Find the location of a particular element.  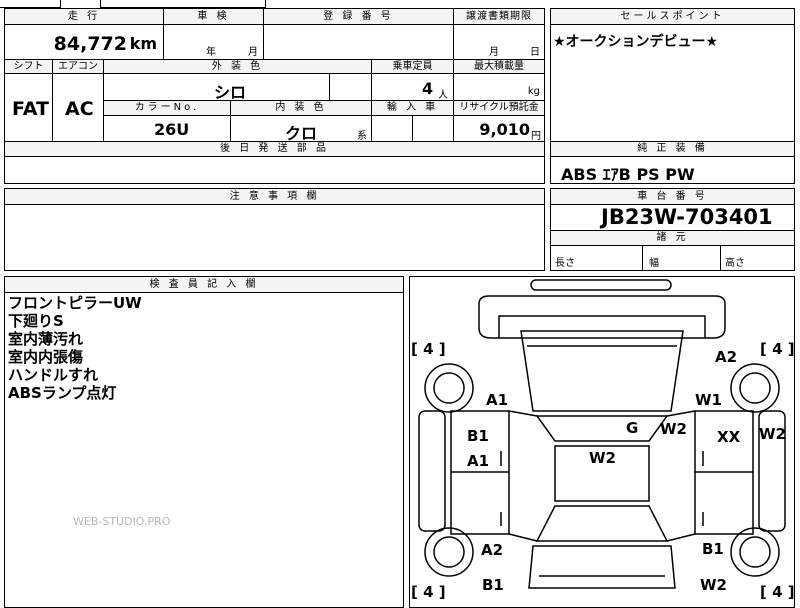

shift-header: シフト is located at coordinates (28, 66).